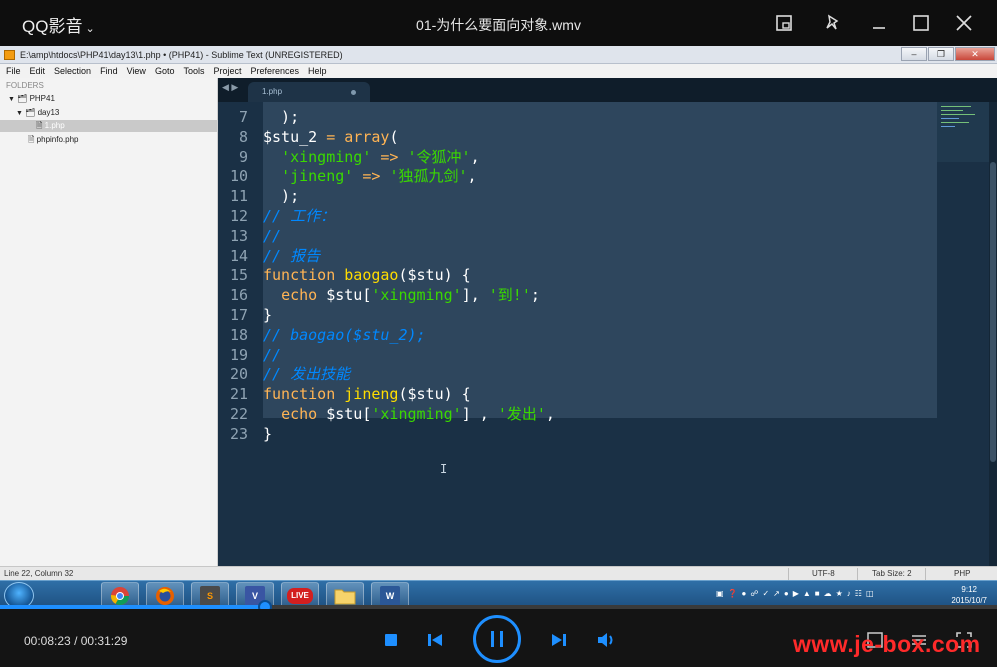 The image size is (997, 667). What do you see at coordinates (136, 71) in the screenshot?
I see `menu-view: View` at bounding box center [136, 71].